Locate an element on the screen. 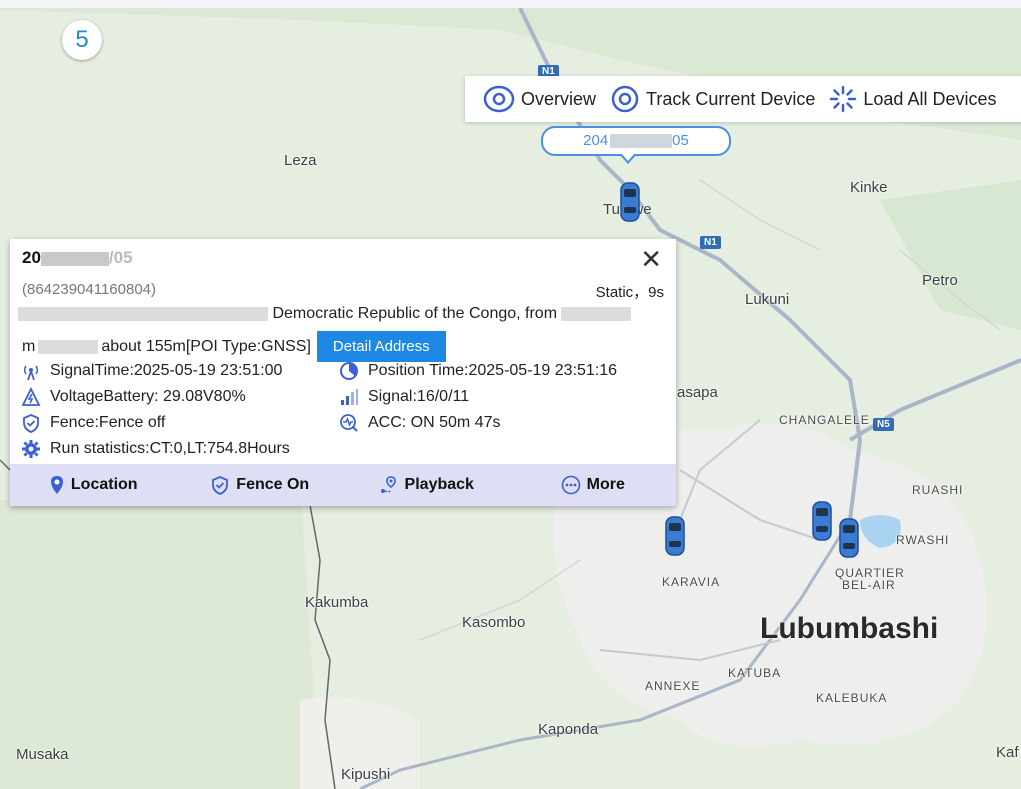 This screenshot has width=1021, height=789. map-label-ruashi: RUASHI is located at coordinates (938, 490).